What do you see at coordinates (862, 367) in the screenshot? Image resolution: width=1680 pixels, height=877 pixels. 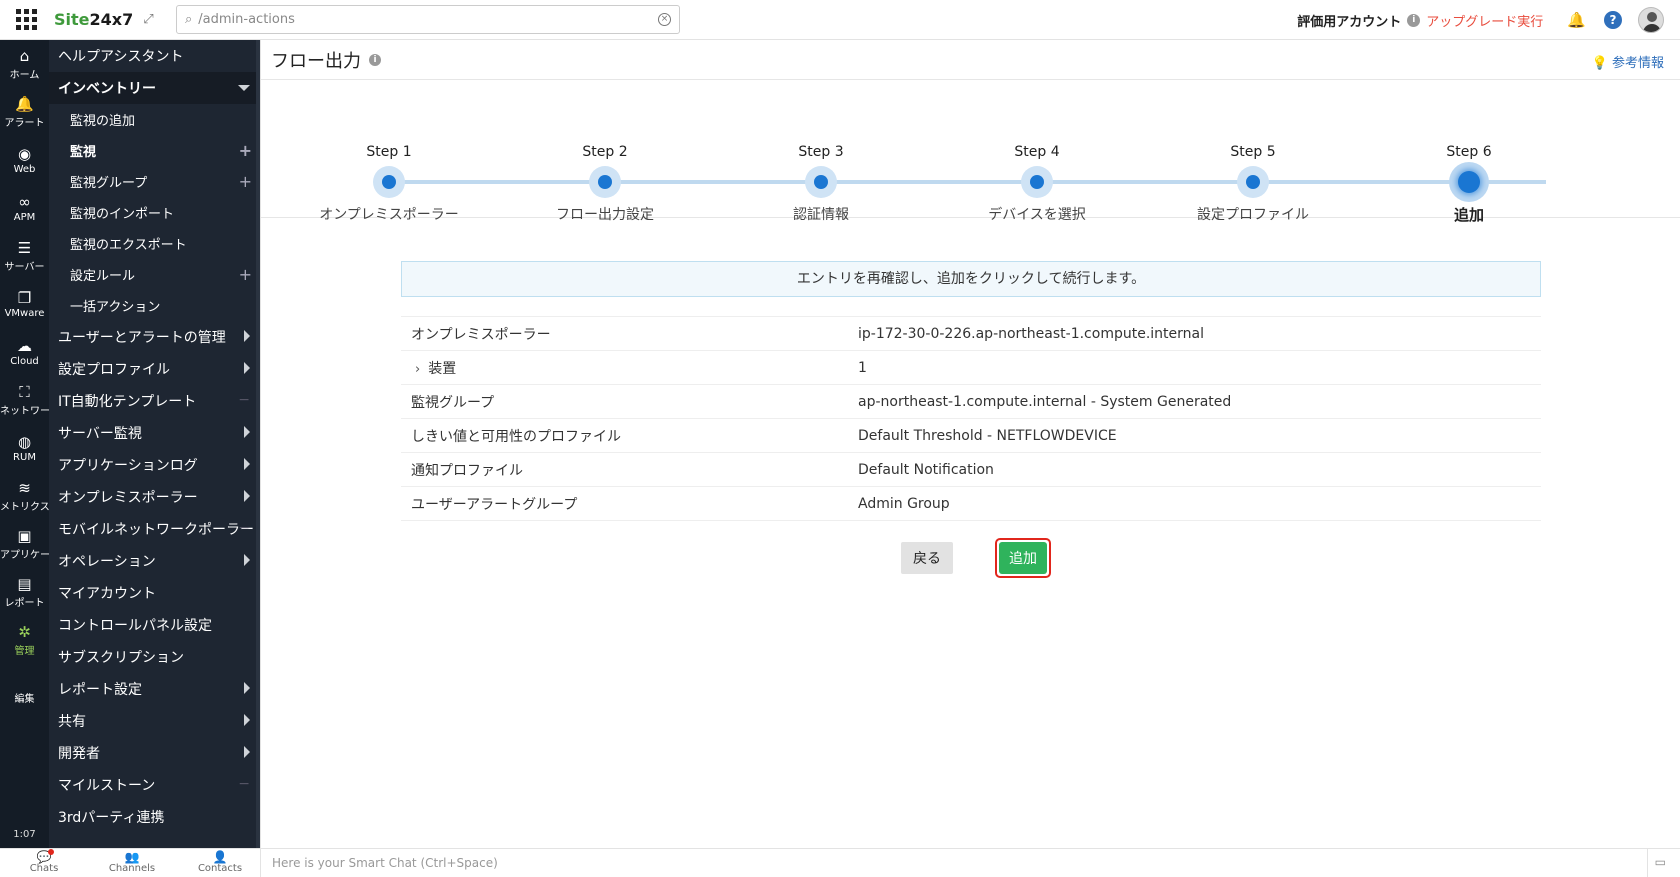 I see `summary-value: 1` at bounding box center [862, 367].